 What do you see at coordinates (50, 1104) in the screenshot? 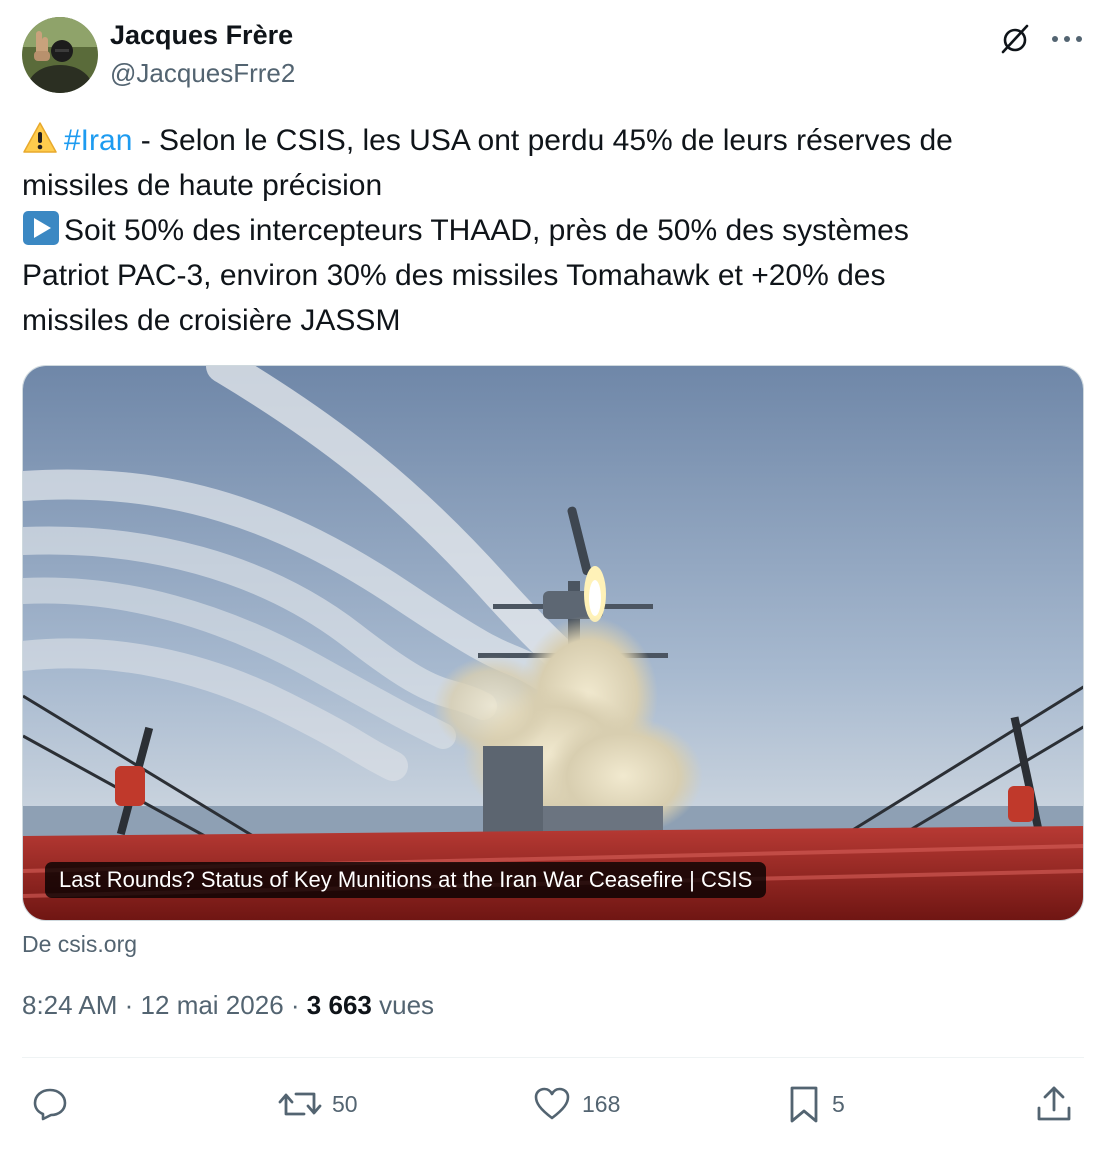
I see `reply-bubble-icon` at bounding box center [50, 1104].